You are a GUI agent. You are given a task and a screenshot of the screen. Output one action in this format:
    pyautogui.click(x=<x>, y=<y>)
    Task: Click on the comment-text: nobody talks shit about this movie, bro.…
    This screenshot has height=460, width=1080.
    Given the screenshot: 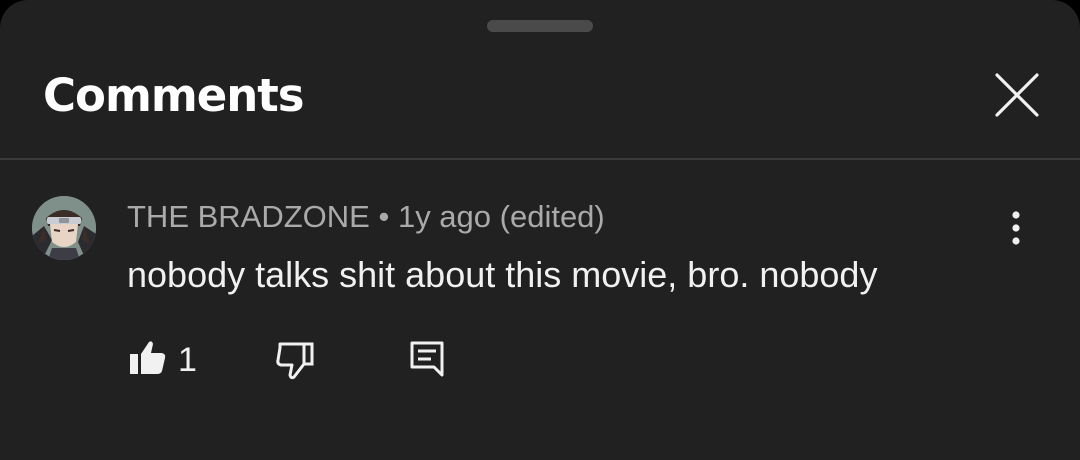 What is the action you would take?
    pyautogui.click(x=502, y=274)
    